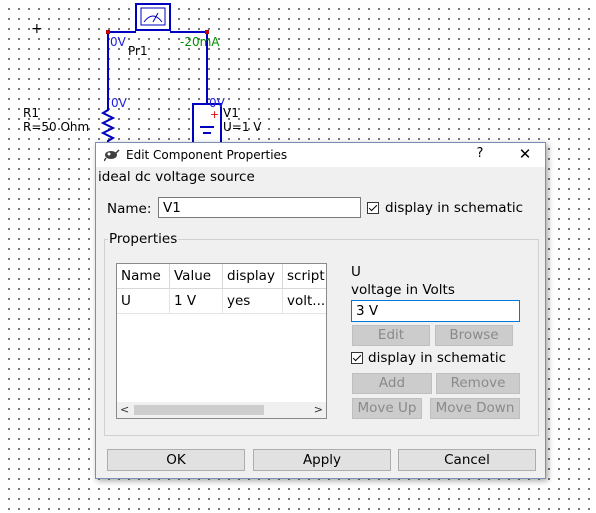  Describe the element at coordinates (475, 408) in the screenshot. I see `move-down-button: Move Down` at that location.